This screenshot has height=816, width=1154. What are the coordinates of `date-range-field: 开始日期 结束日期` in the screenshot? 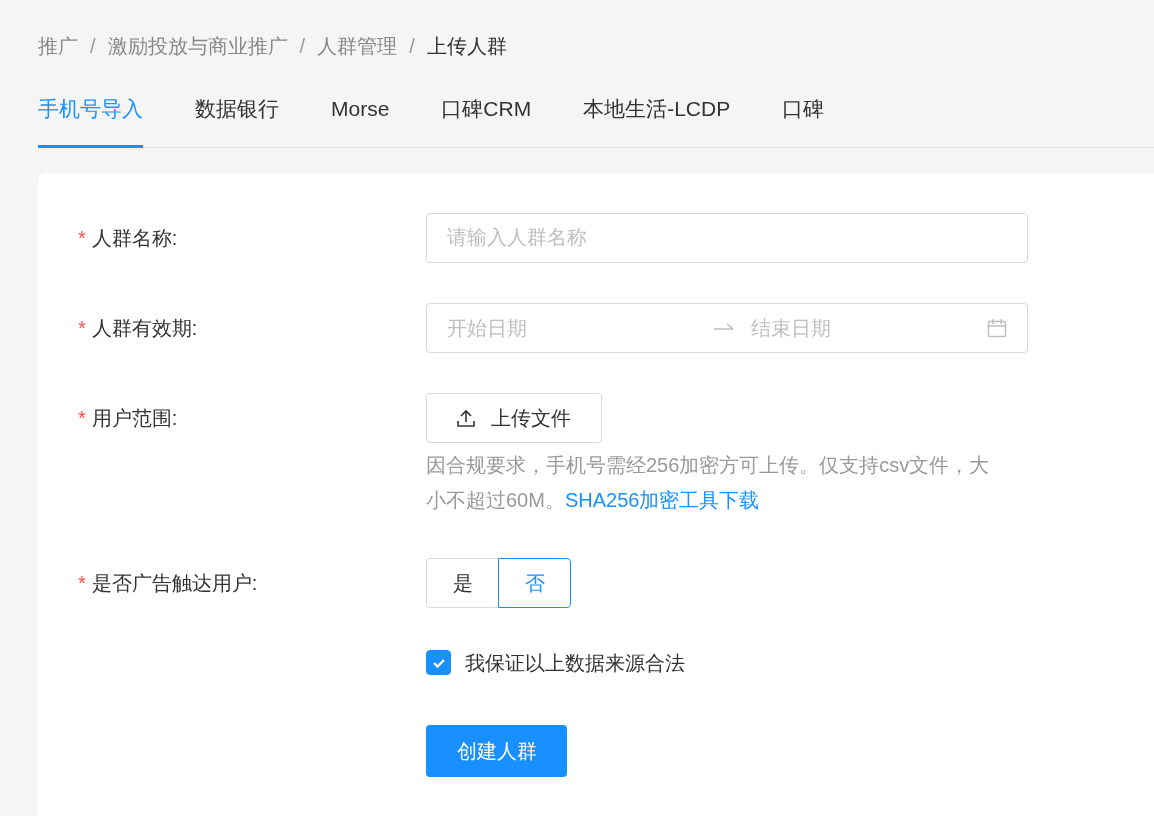 It's located at (727, 327).